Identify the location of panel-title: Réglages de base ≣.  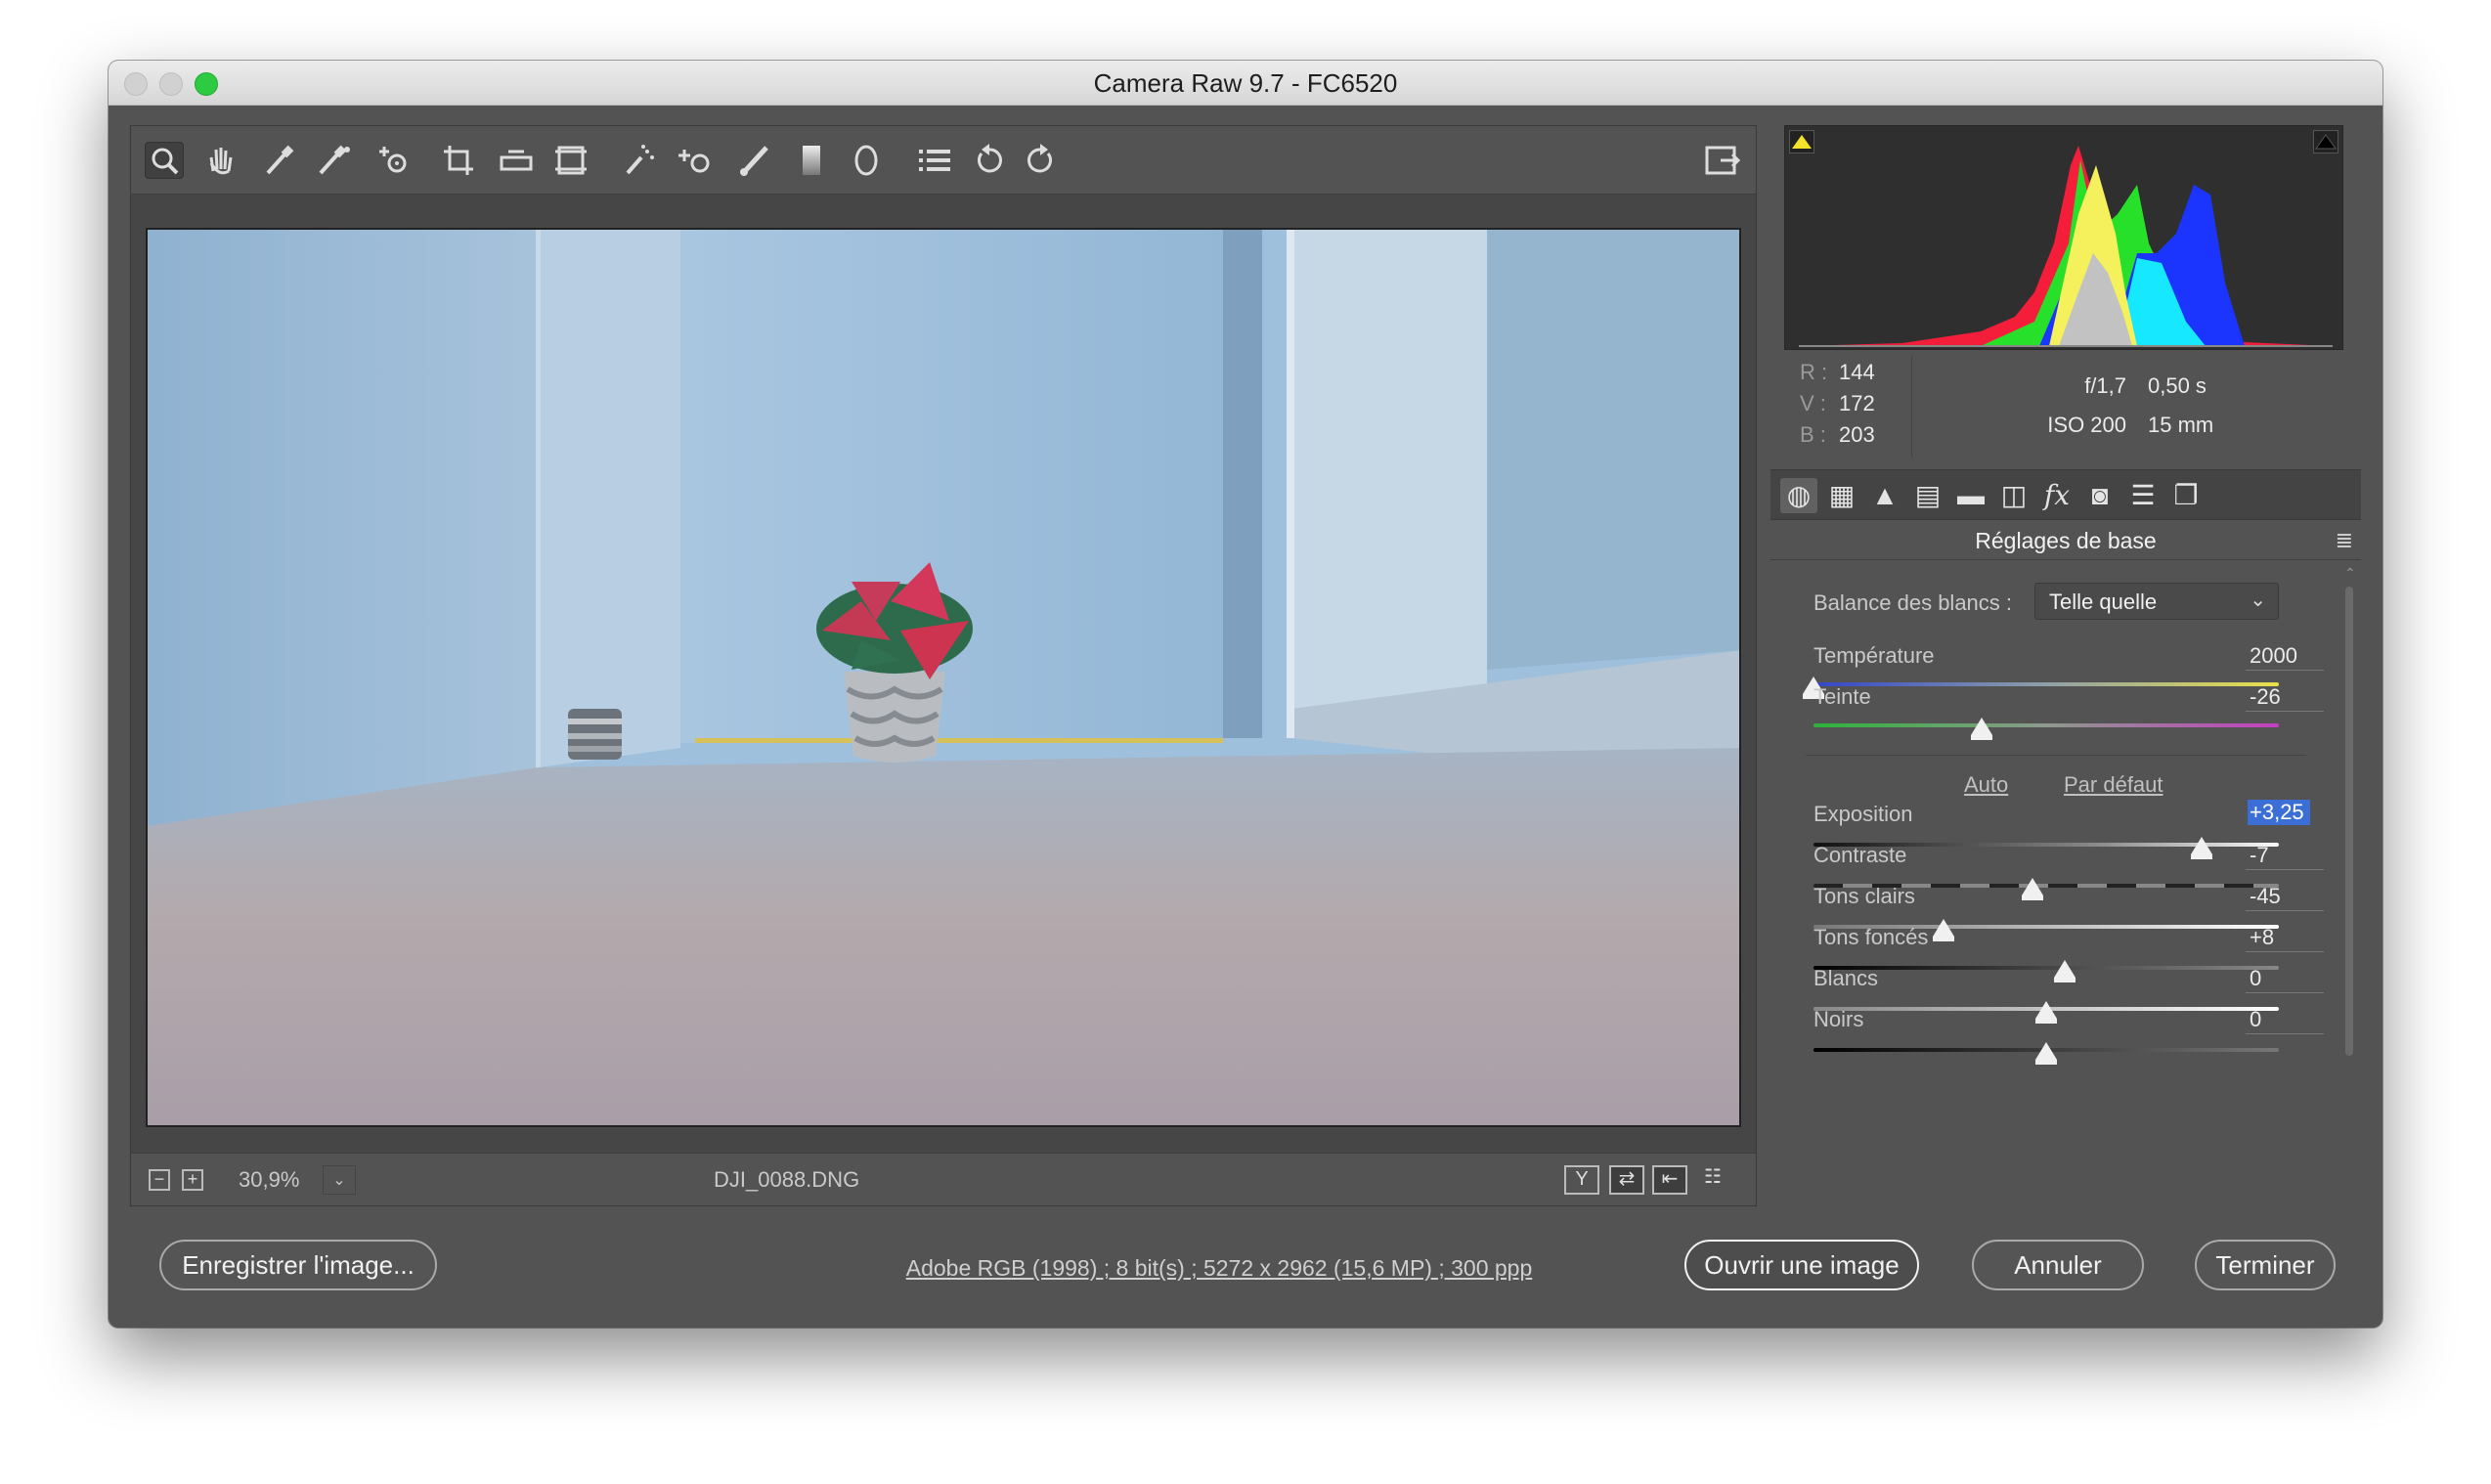
(2065, 540).